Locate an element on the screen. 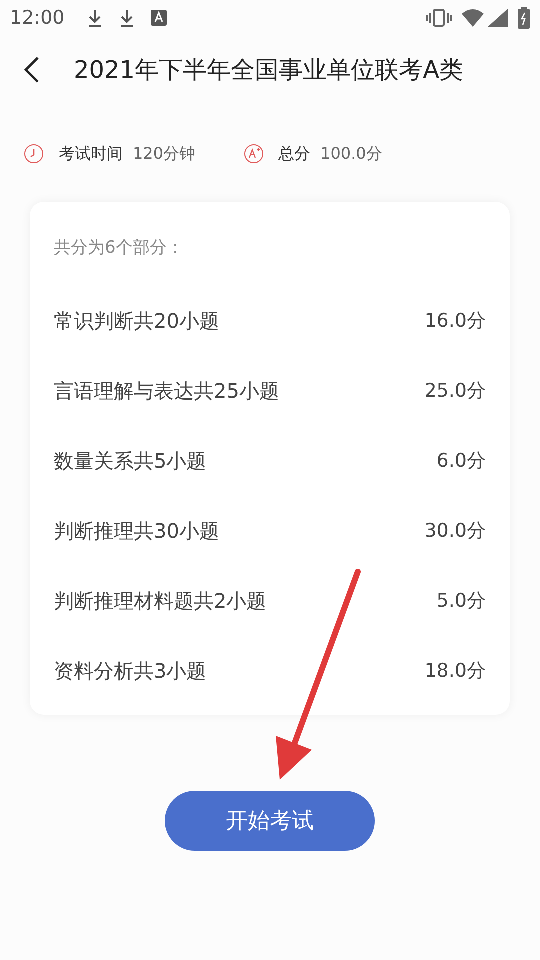  section-score: 6.0分 is located at coordinates (461, 461).